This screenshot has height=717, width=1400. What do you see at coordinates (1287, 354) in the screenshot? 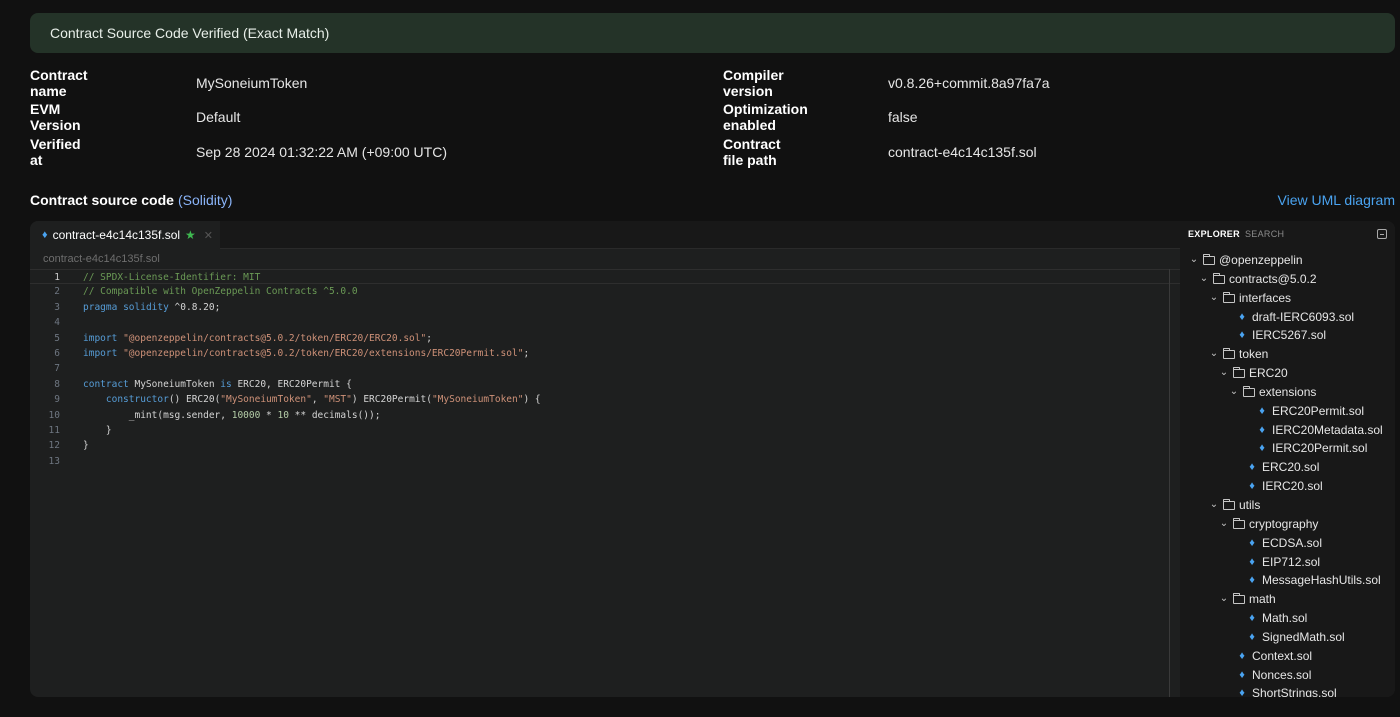
I see `tree-folder: ⌄ token` at bounding box center [1287, 354].